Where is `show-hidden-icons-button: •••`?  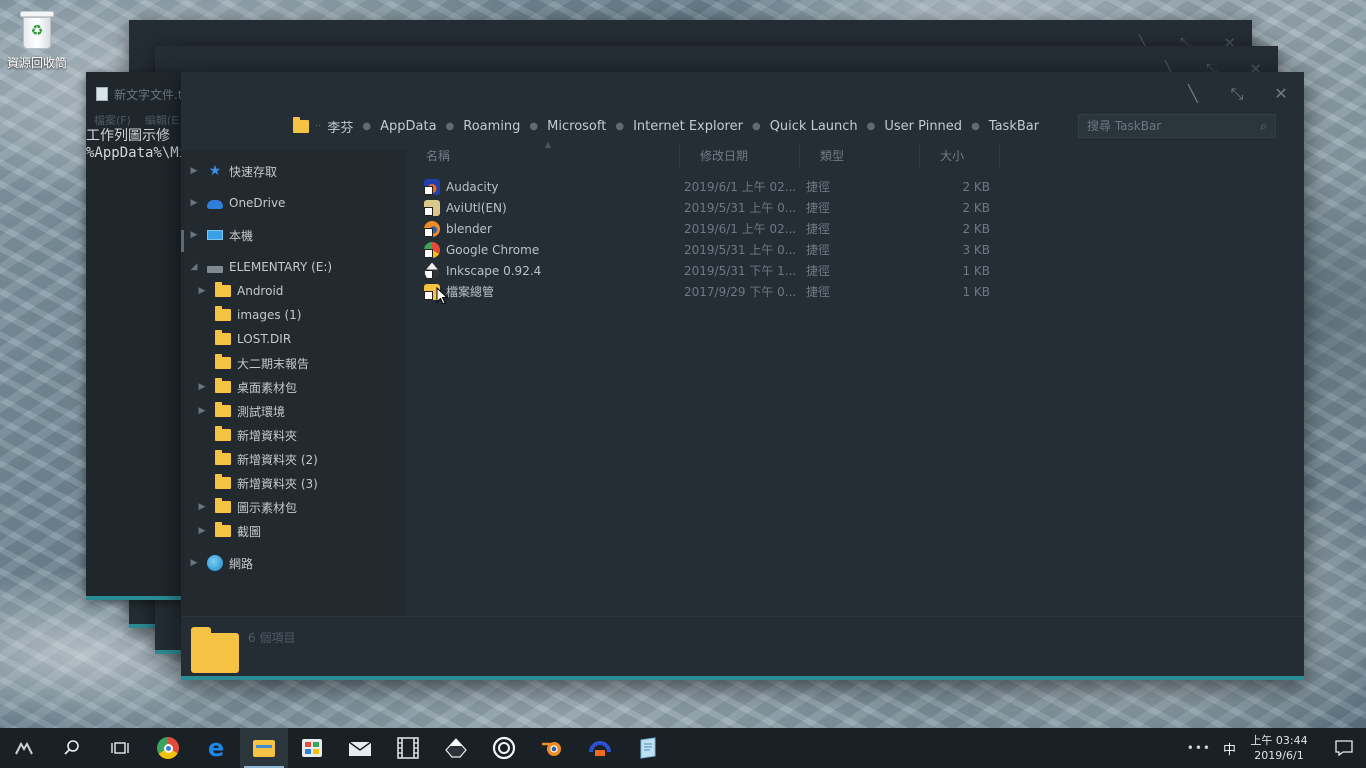 show-hidden-icons-button: ••• is located at coordinates (1199, 748).